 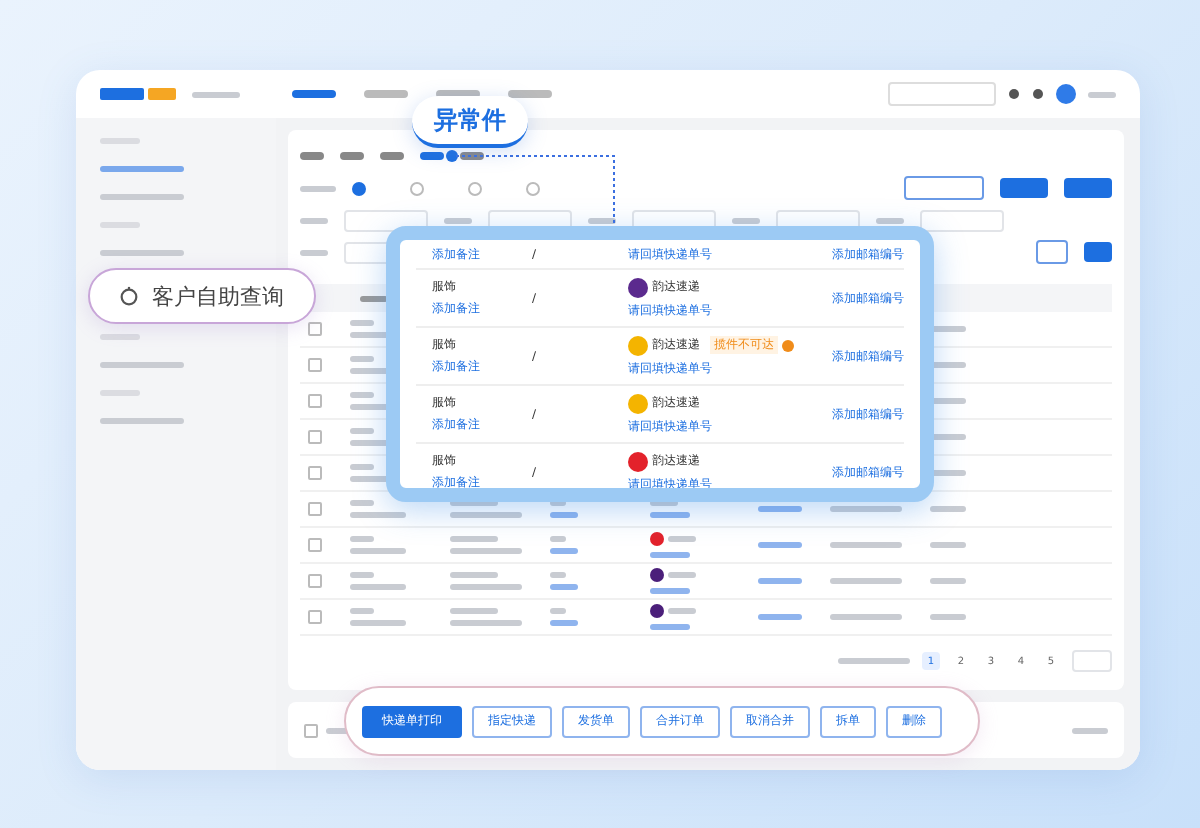 What do you see at coordinates (1092, 661) in the screenshot?
I see `page-size-select` at bounding box center [1092, 661].